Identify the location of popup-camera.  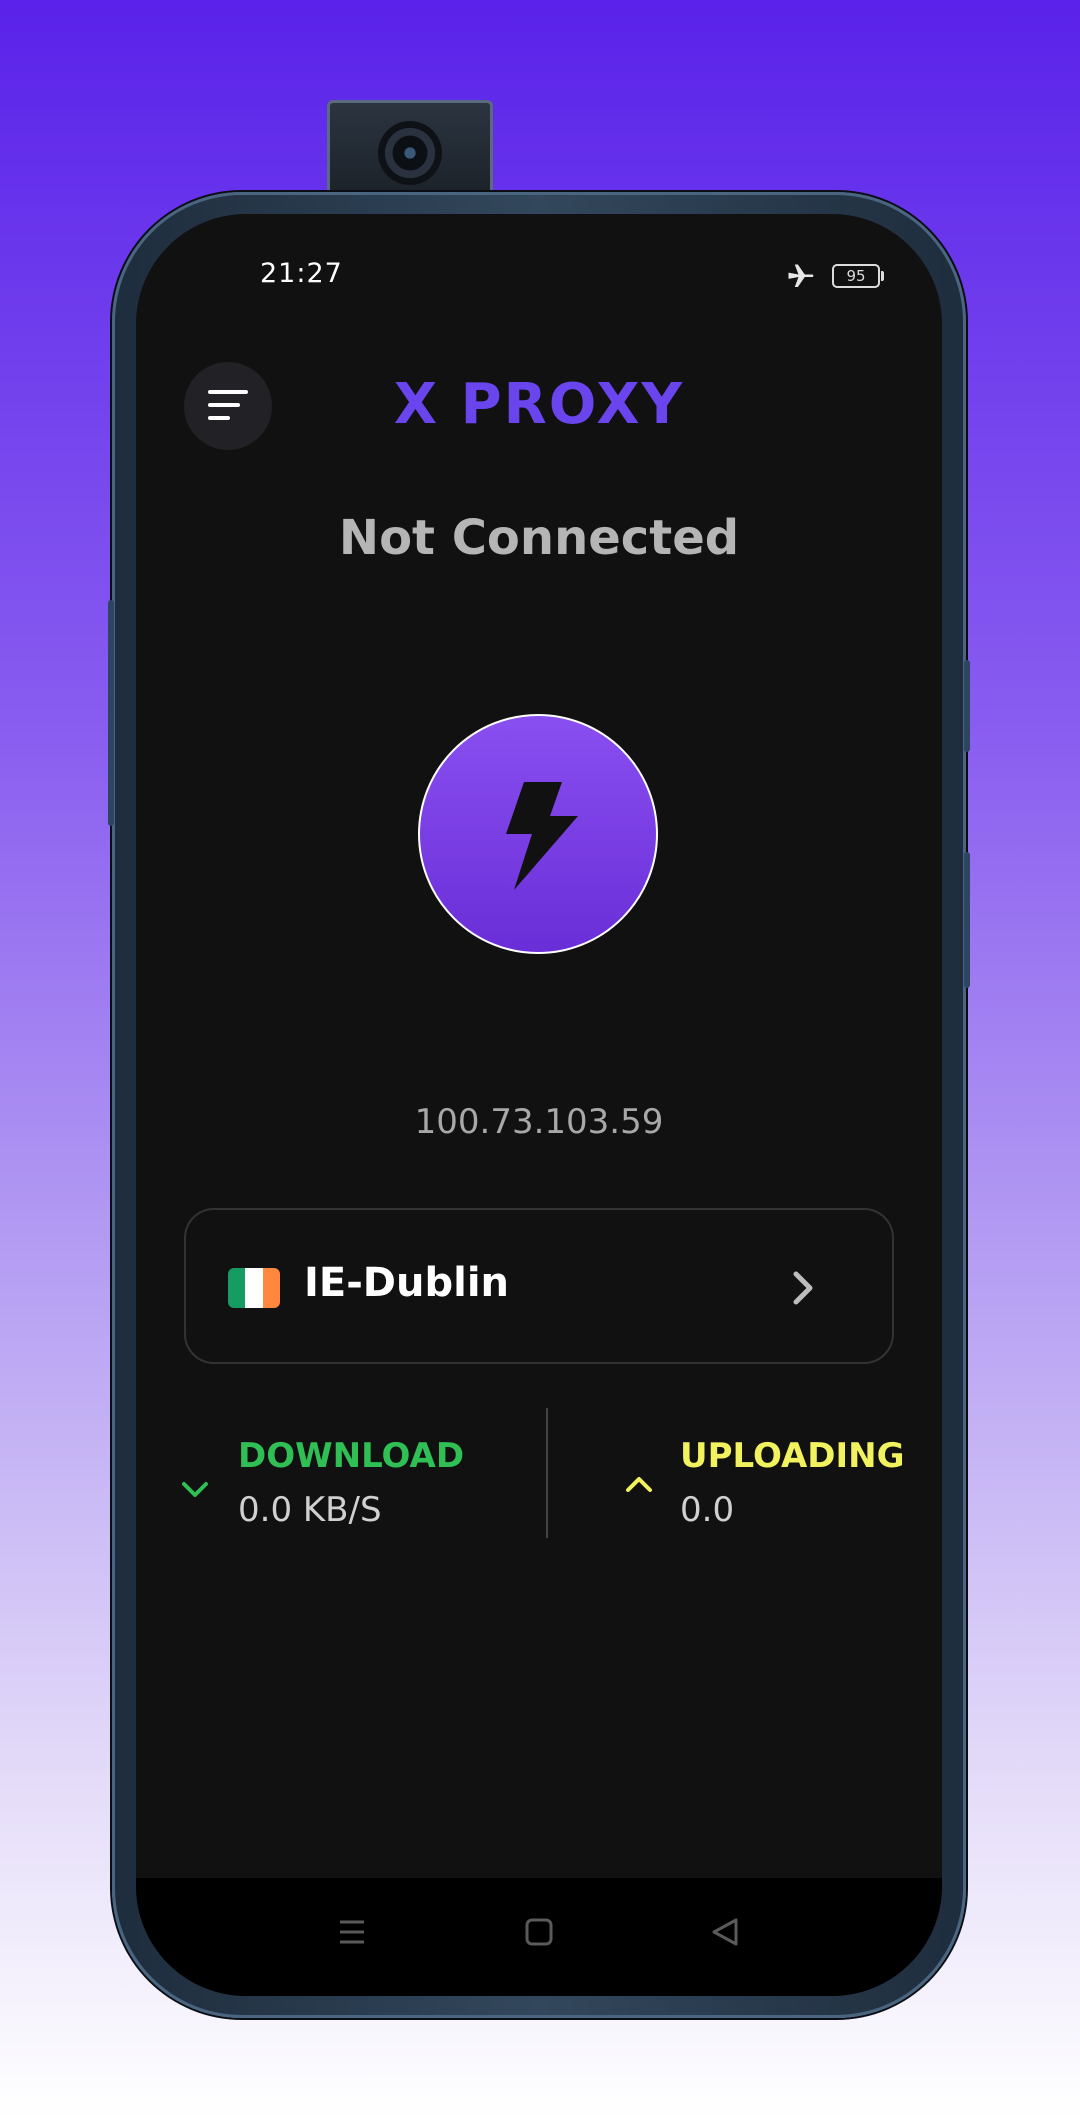
(410, 150).